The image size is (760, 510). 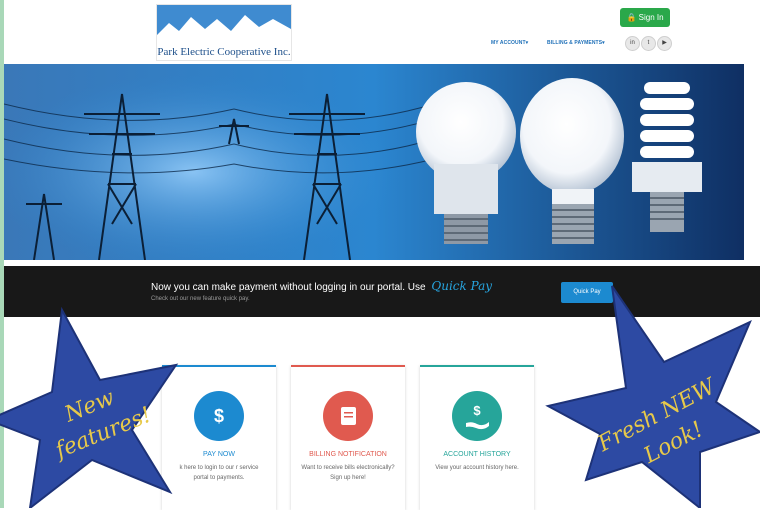 I want to click on star-right: Fresh NEW Look!, so click(x=652, y=396).